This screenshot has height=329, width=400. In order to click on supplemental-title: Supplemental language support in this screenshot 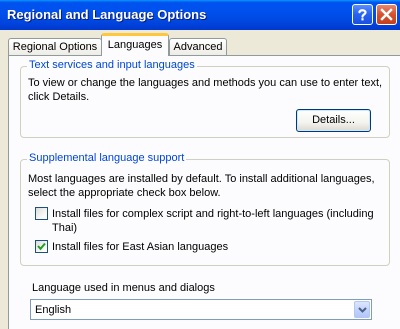, I will do `click(107, 158)`.